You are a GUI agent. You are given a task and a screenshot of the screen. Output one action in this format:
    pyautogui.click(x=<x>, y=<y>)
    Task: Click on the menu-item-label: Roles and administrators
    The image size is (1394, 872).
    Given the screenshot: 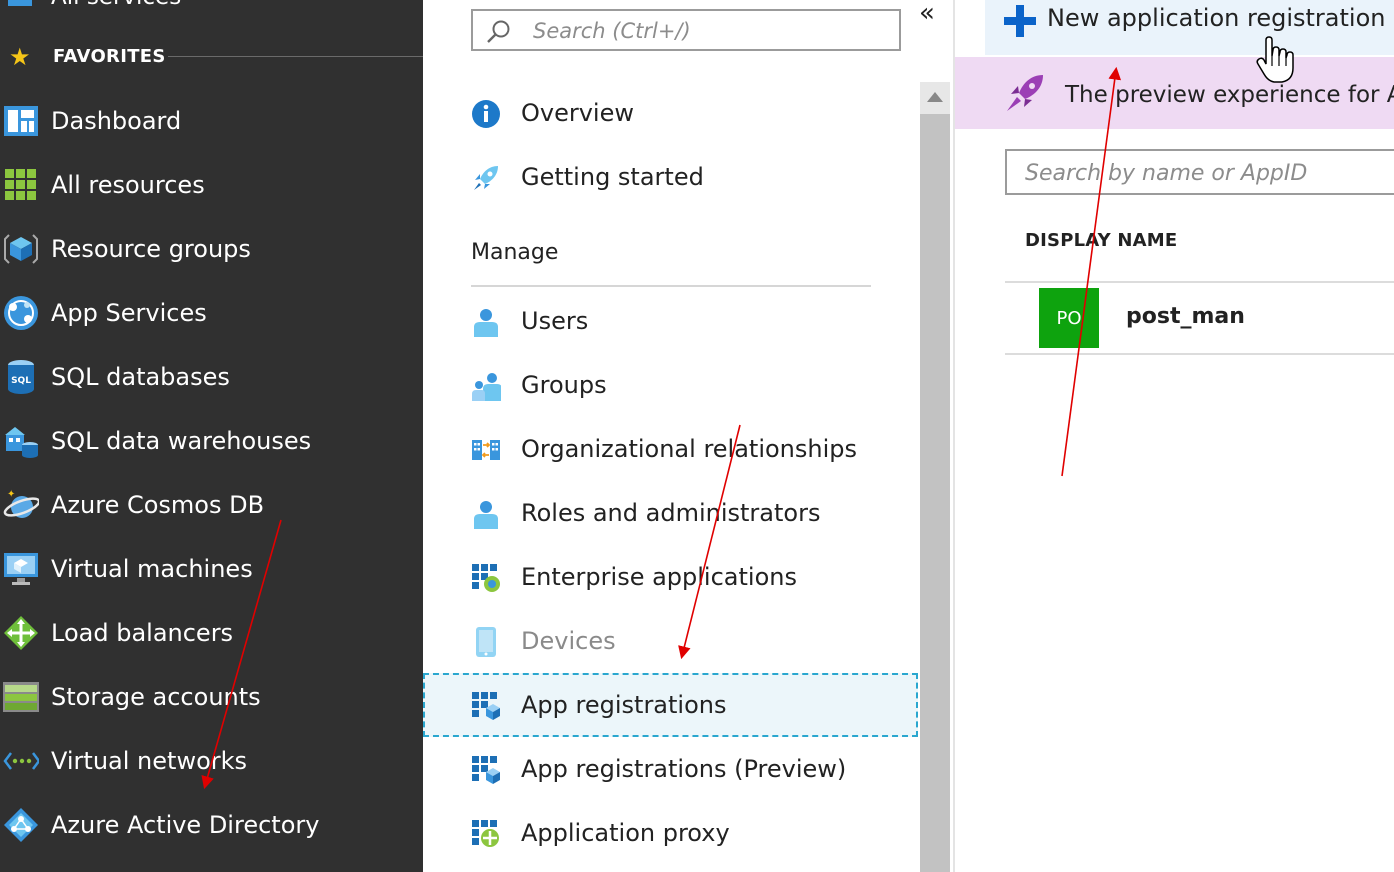 What is the action you would take?
    pyautogui.click(x=671, y=513)
    